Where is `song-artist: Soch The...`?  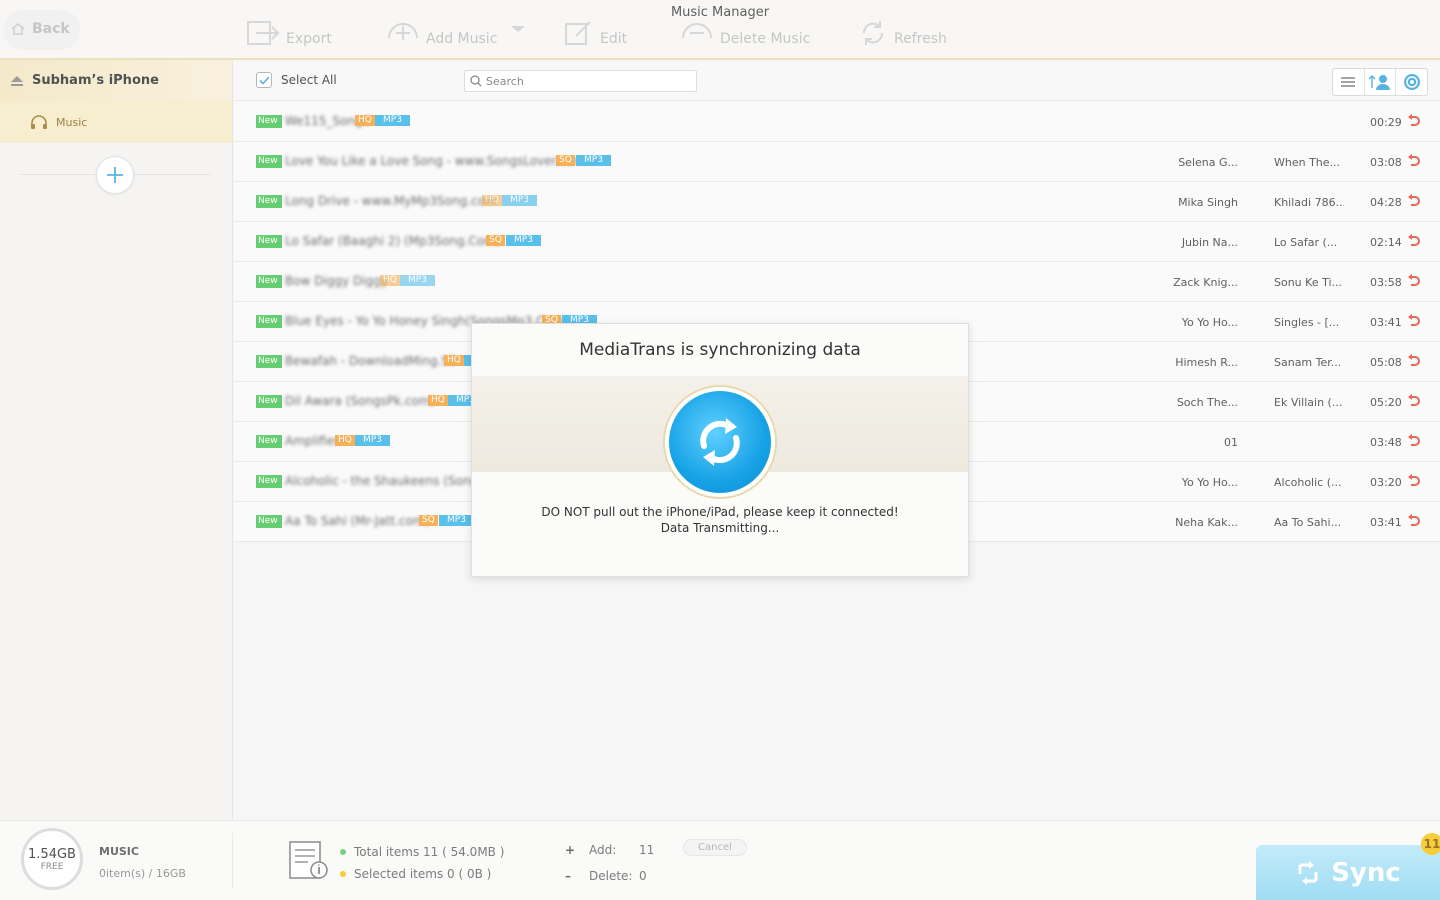 song-artist: Soch The... is located at coordinates (1207, 402).